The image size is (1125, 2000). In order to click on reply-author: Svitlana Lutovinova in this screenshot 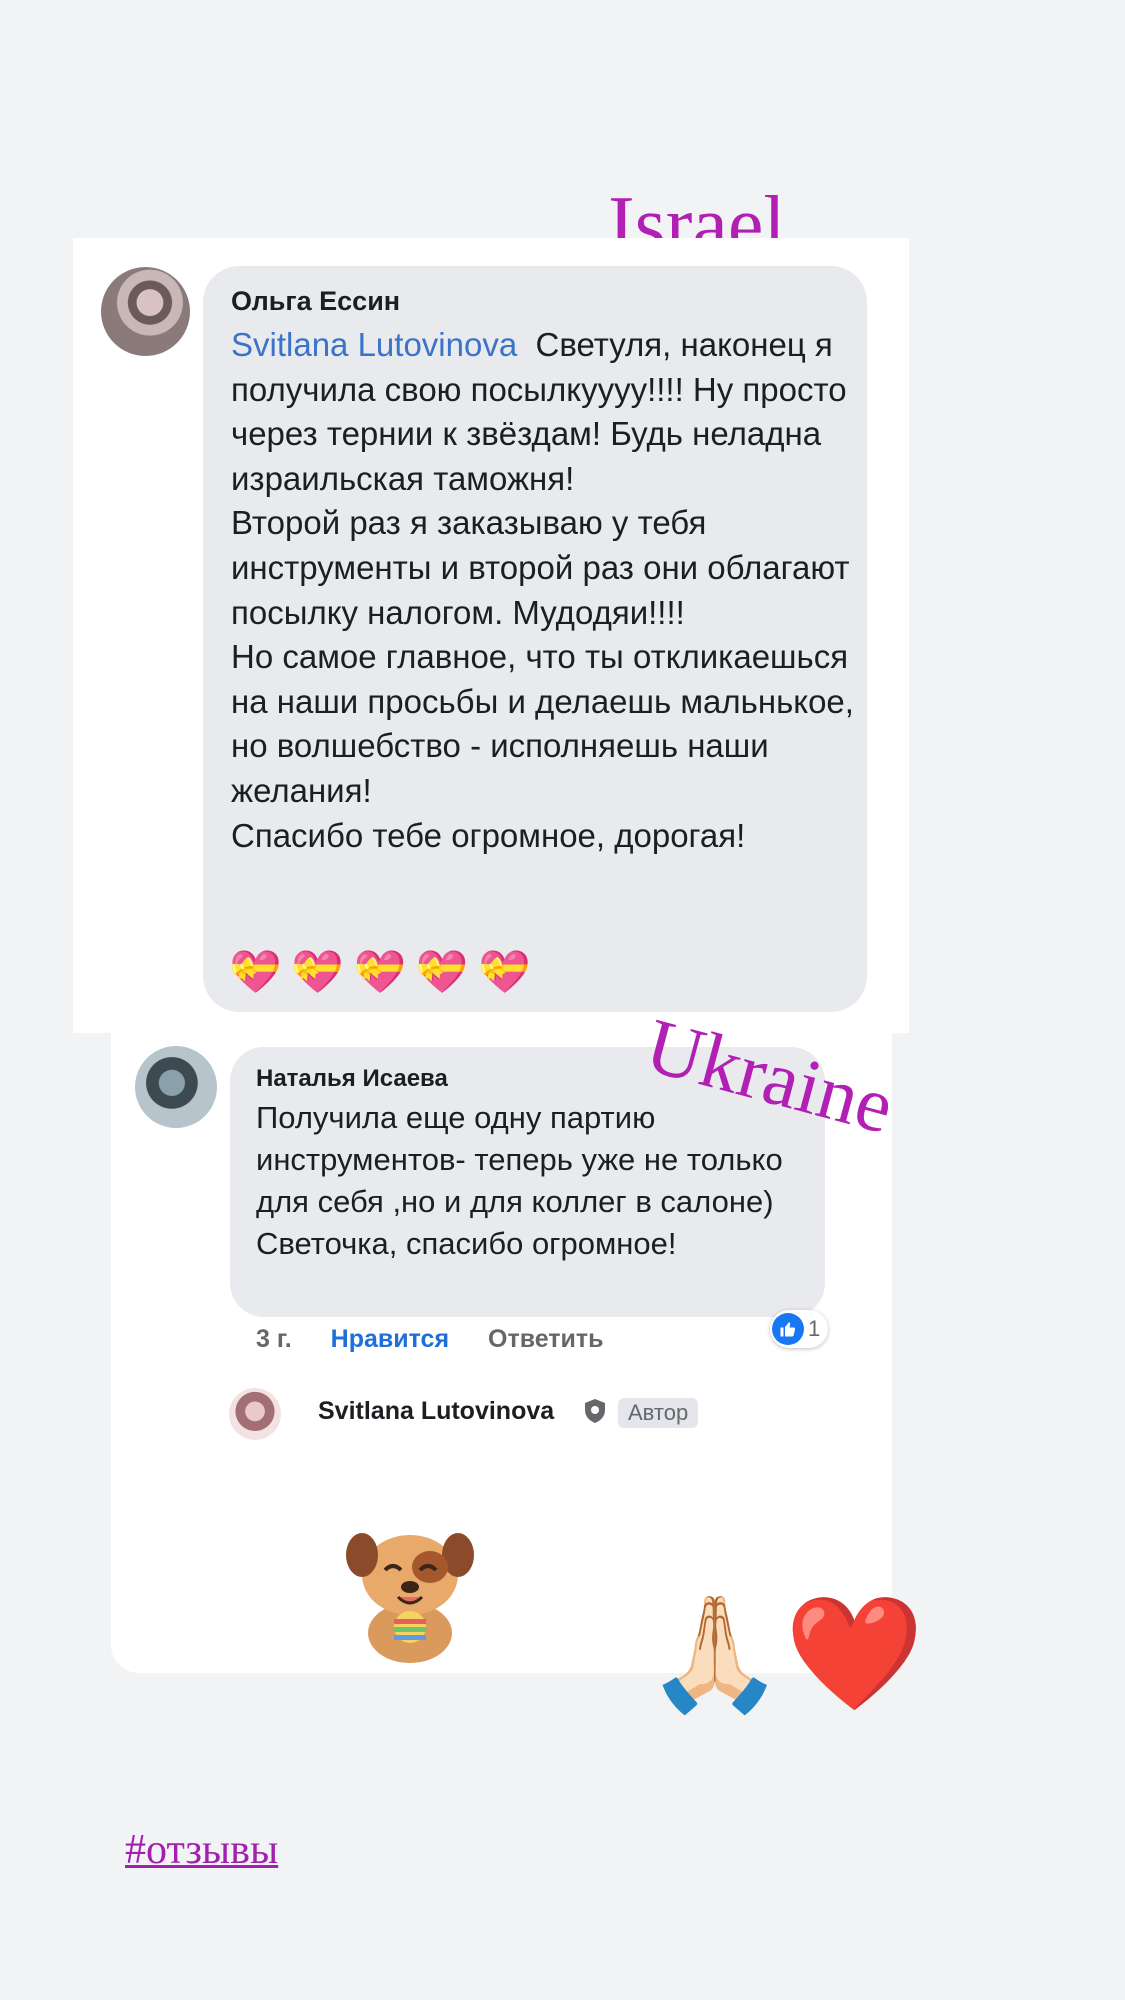, I will do `click(436, 1411)`.